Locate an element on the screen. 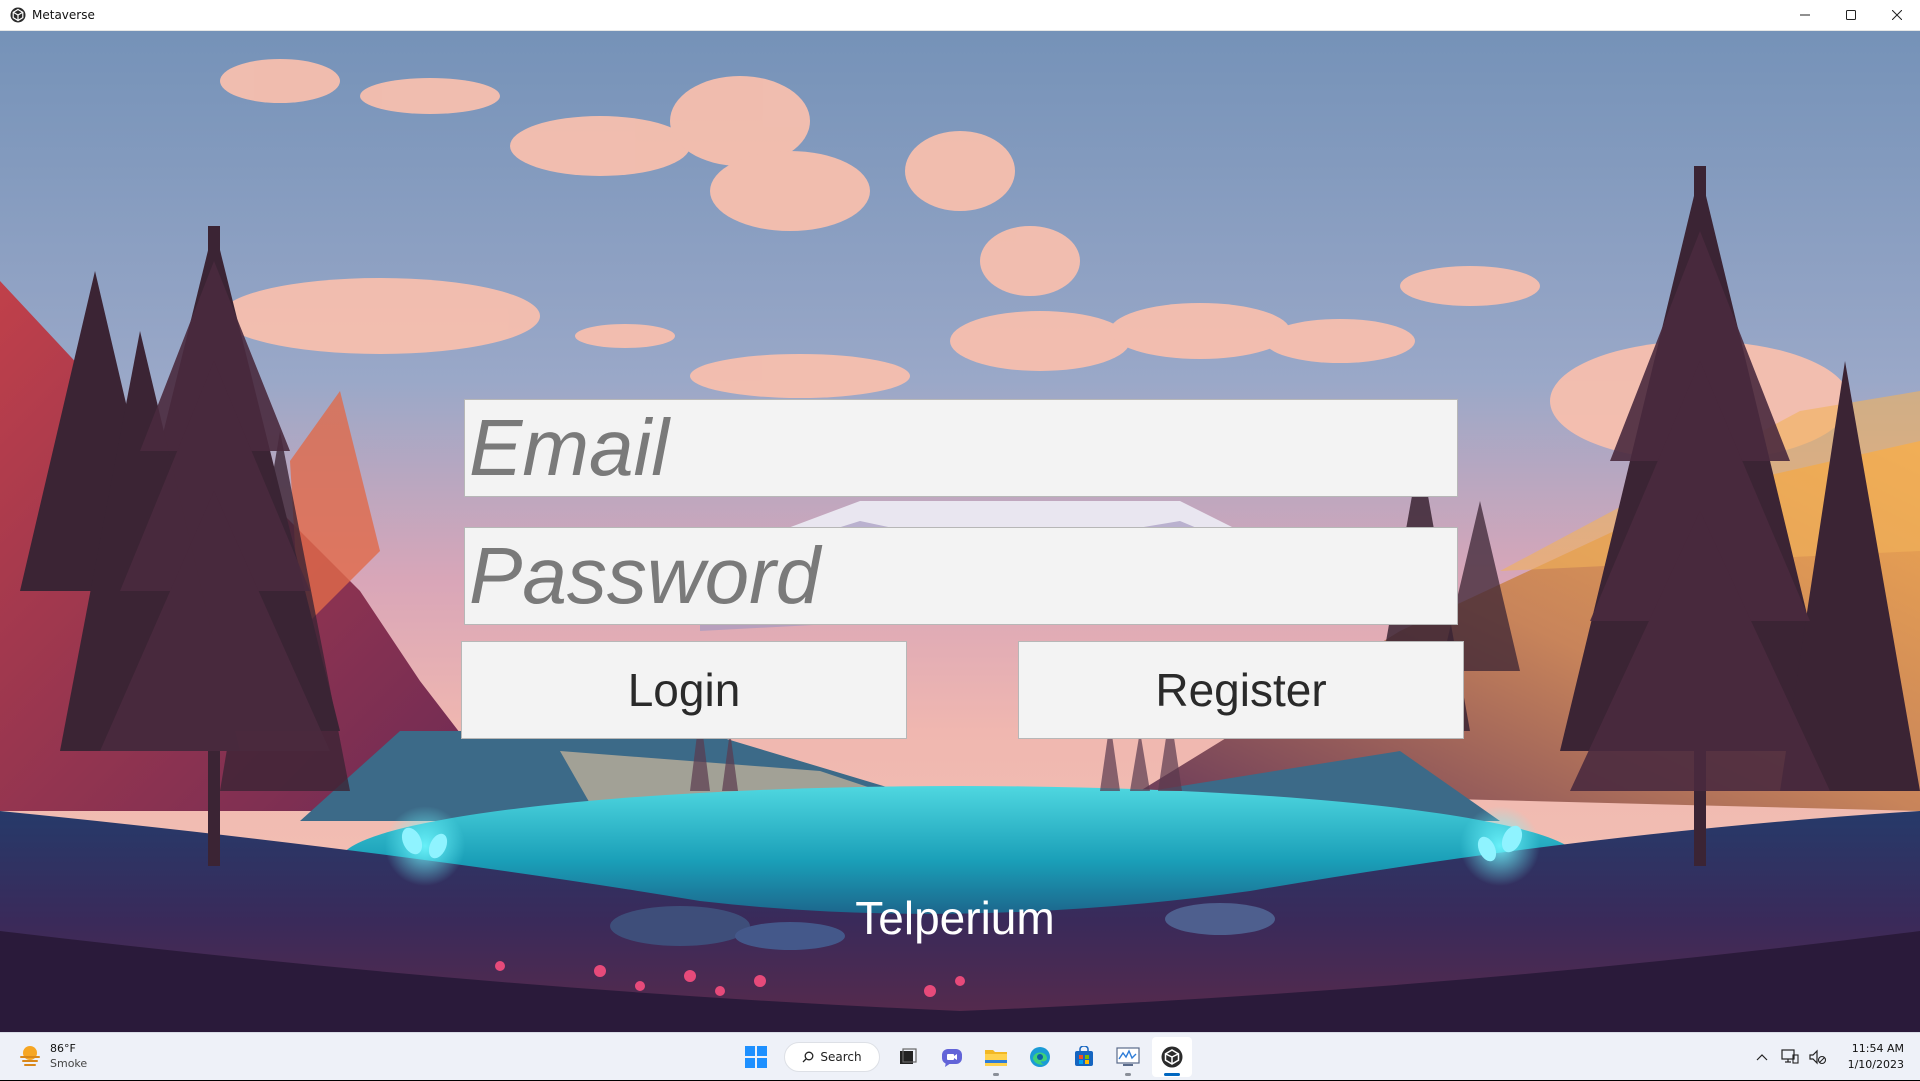 The image size is (1920, 1081). weather-temperature: 86°F is located at coordinates (63, 1048).